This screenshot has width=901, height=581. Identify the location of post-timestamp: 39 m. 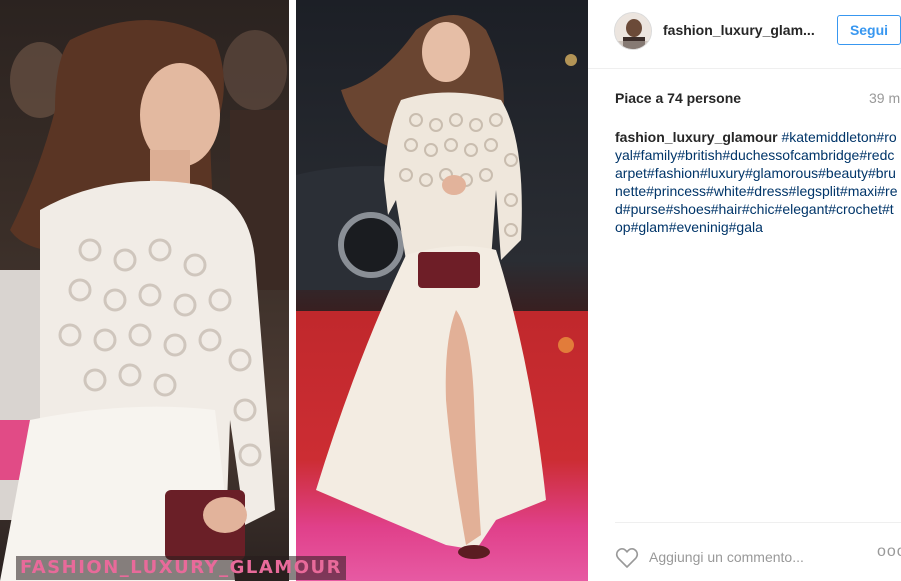
(884, 98).